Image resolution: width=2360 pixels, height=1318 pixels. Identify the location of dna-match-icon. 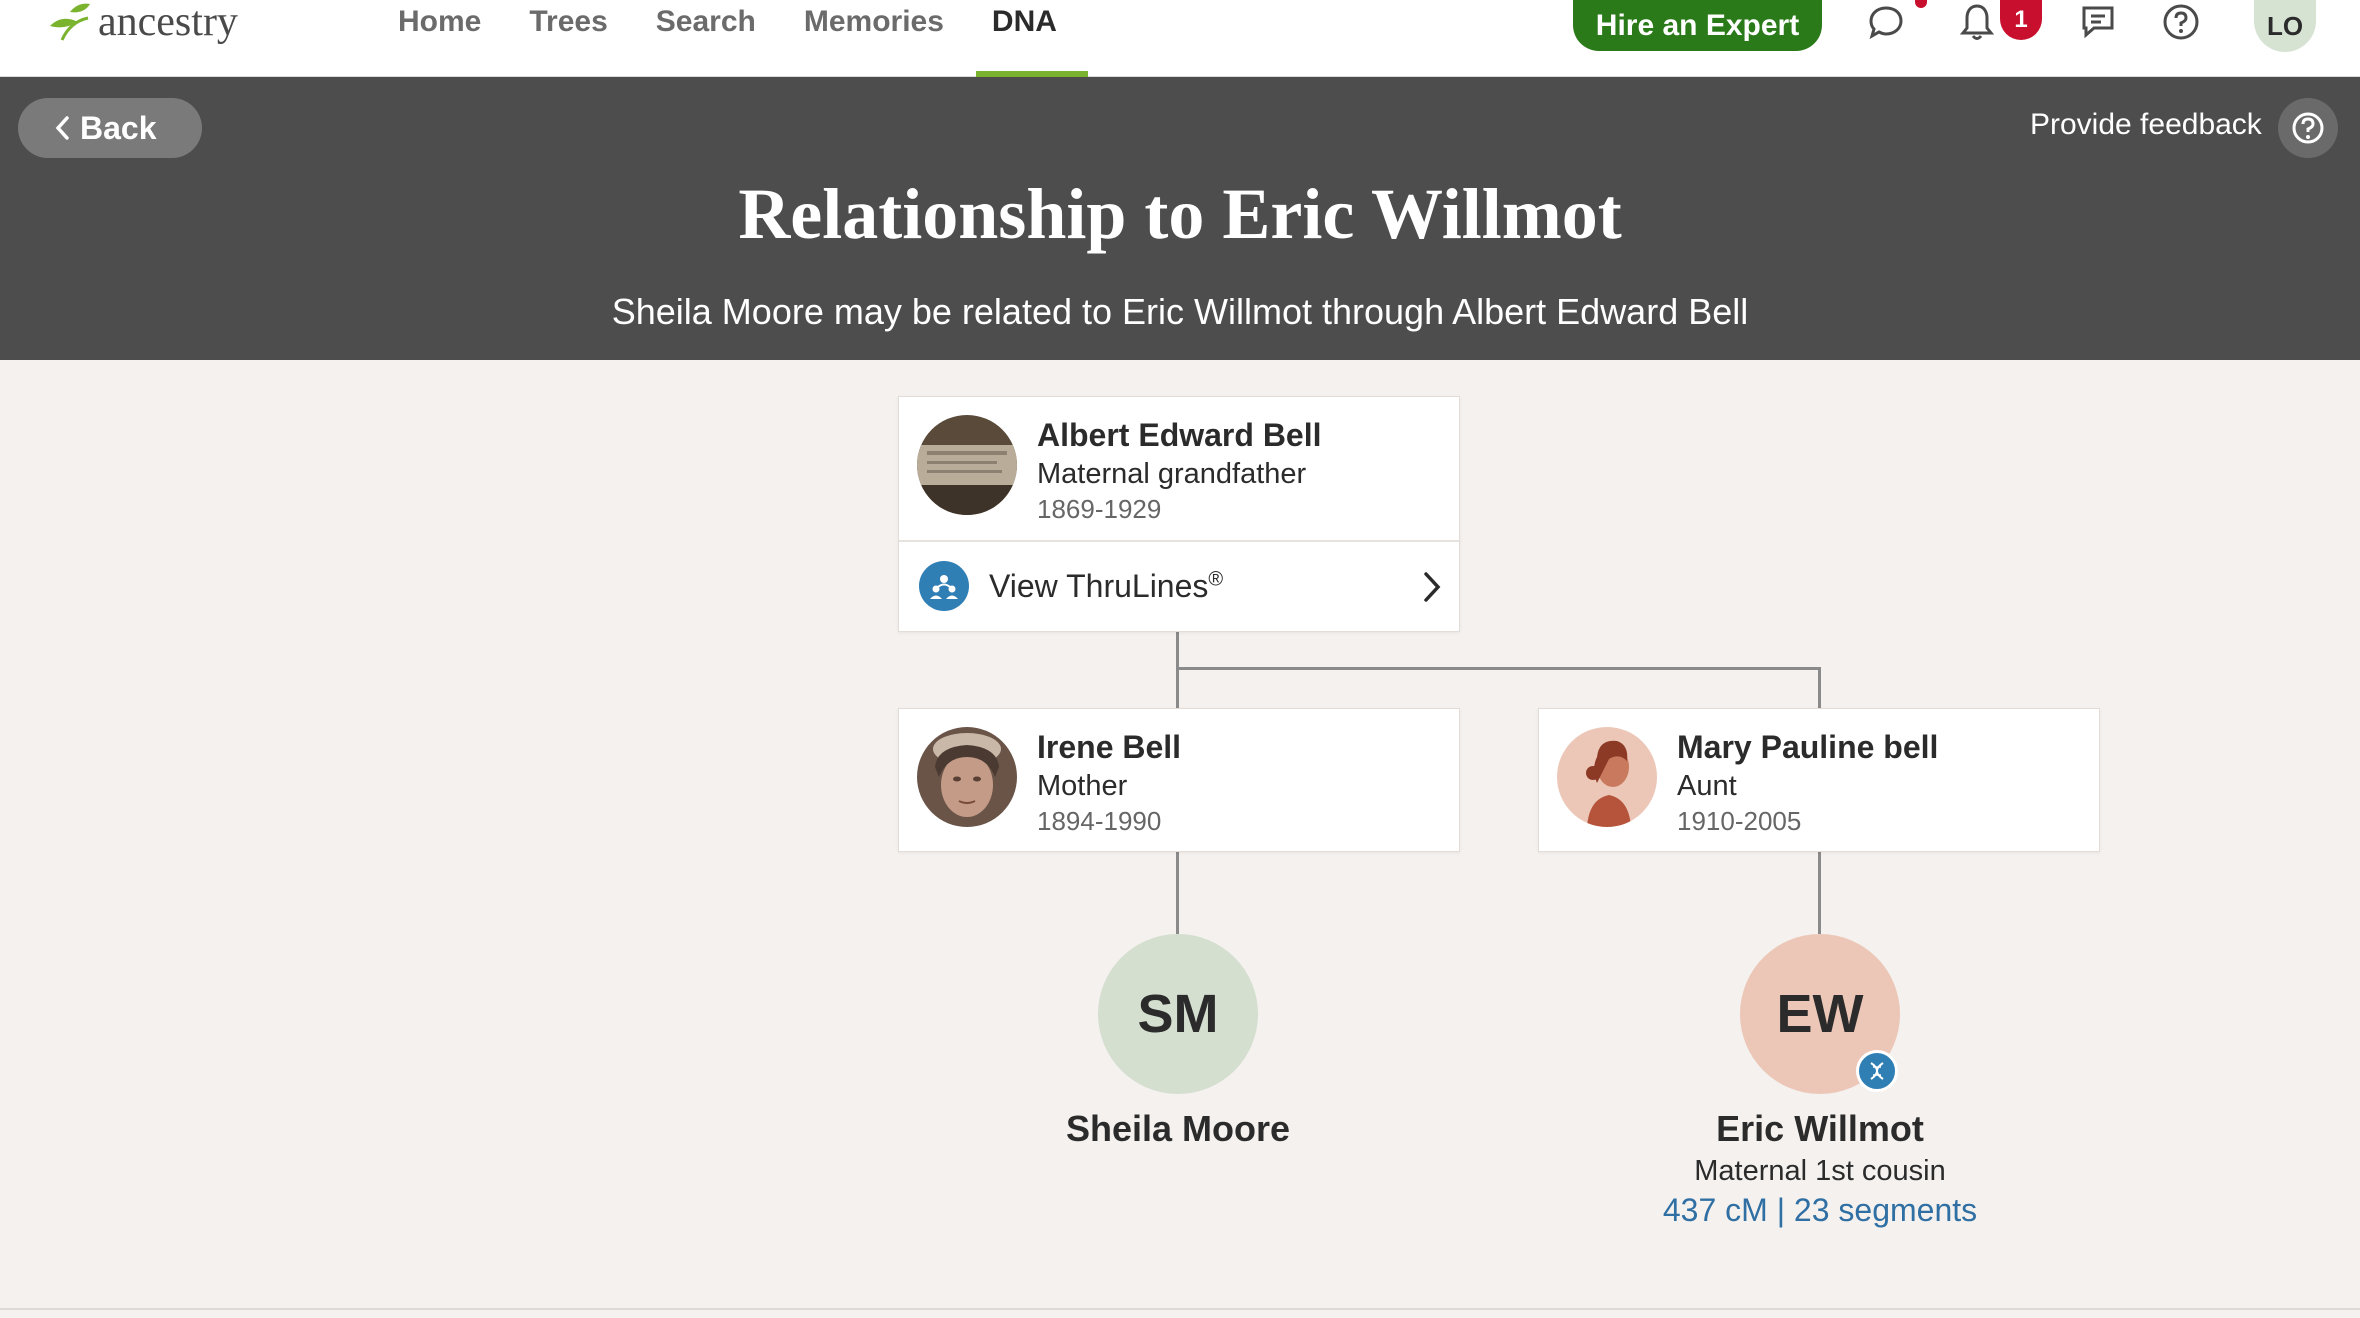
(1877, 1071).